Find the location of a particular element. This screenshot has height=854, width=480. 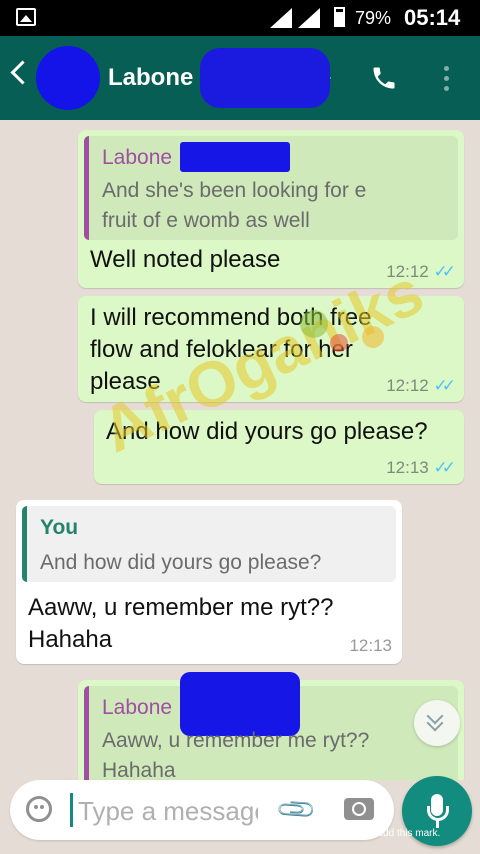

time-text: 12:12 is located at coordinates (407, 385).